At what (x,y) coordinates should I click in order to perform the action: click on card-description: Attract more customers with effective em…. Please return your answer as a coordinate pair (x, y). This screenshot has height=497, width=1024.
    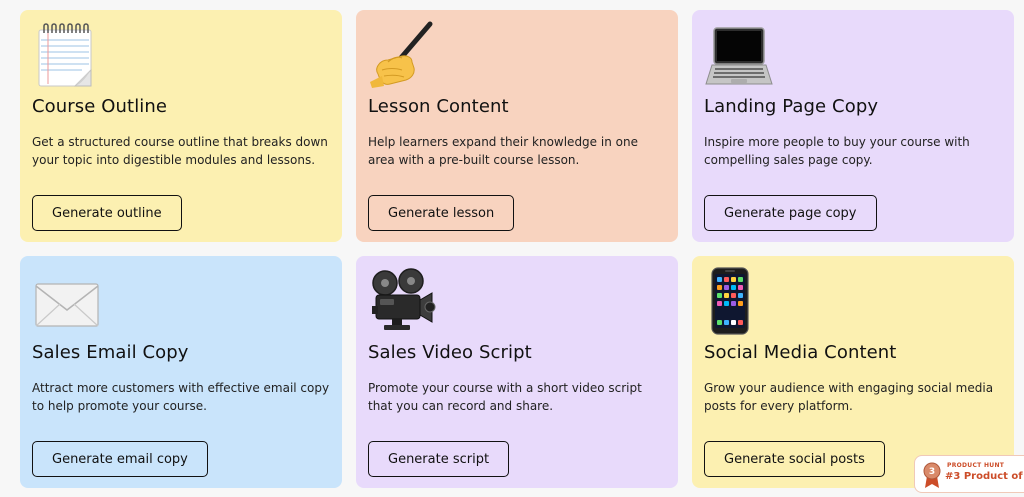
    Looking at the image, I should click on (181, 397).